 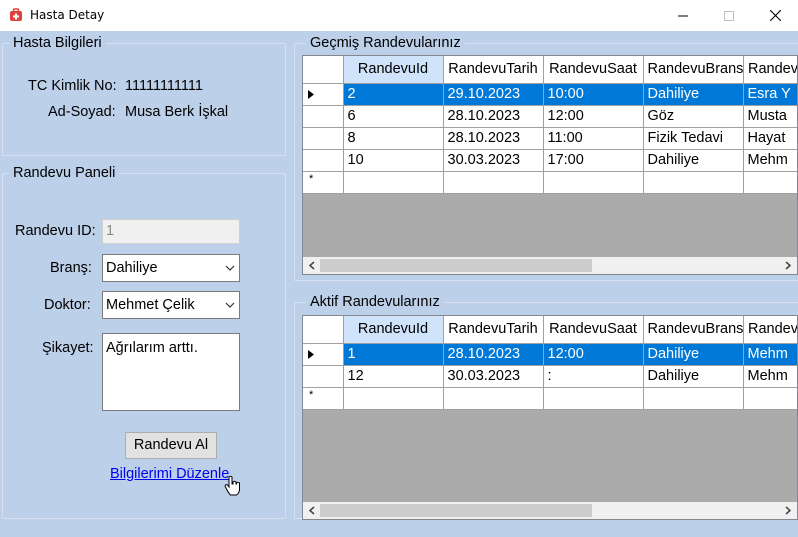 What do you see at coordinates (456, 265) in the screenshot?
I see `past-scroll-thumb` at bounding box center [456, 265].